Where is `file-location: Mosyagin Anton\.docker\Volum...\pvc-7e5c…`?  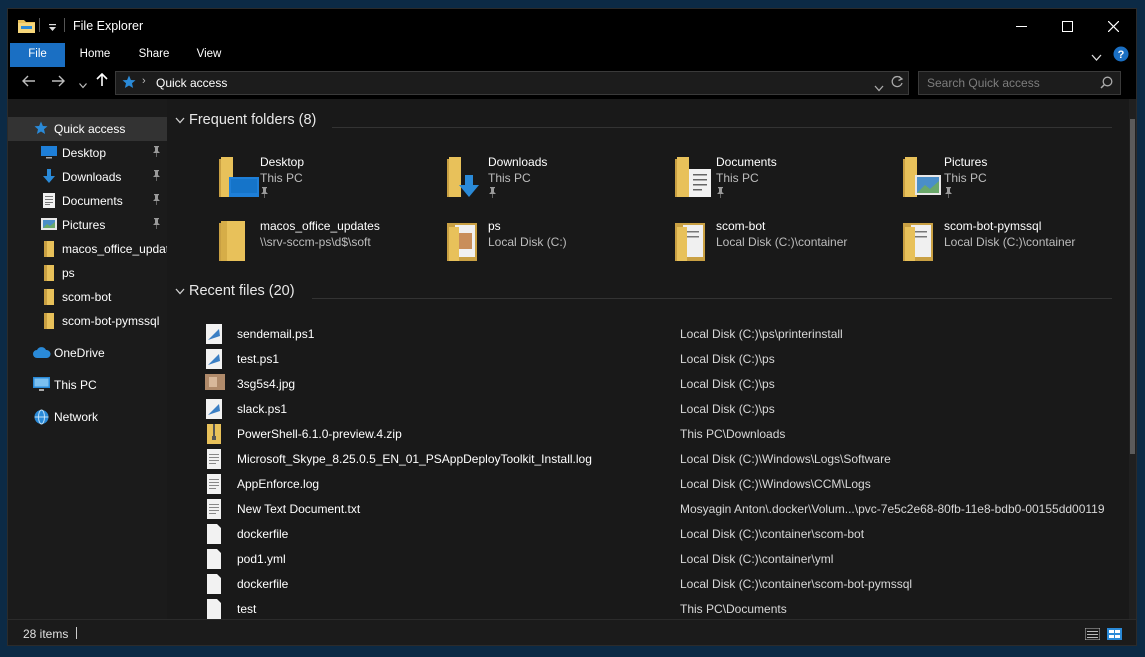
file-location: Mosyagin Anton\.docker\Volum...\pvc-7e5c… is located at coordinates (892, 509).